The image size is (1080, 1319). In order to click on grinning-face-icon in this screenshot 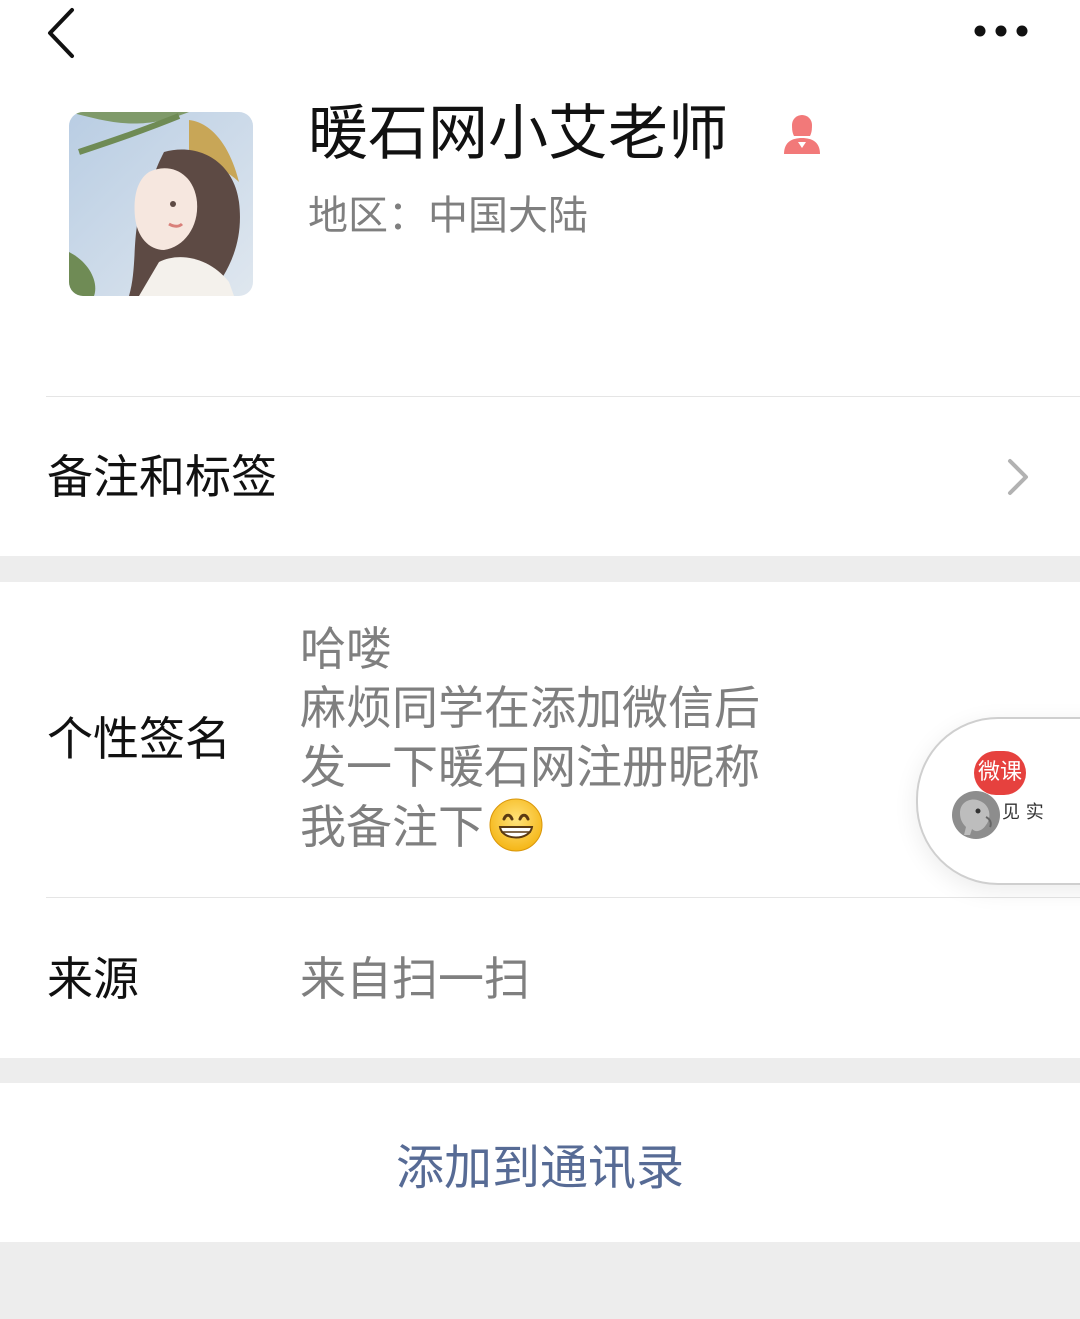, I will do `click(516, 825)`.